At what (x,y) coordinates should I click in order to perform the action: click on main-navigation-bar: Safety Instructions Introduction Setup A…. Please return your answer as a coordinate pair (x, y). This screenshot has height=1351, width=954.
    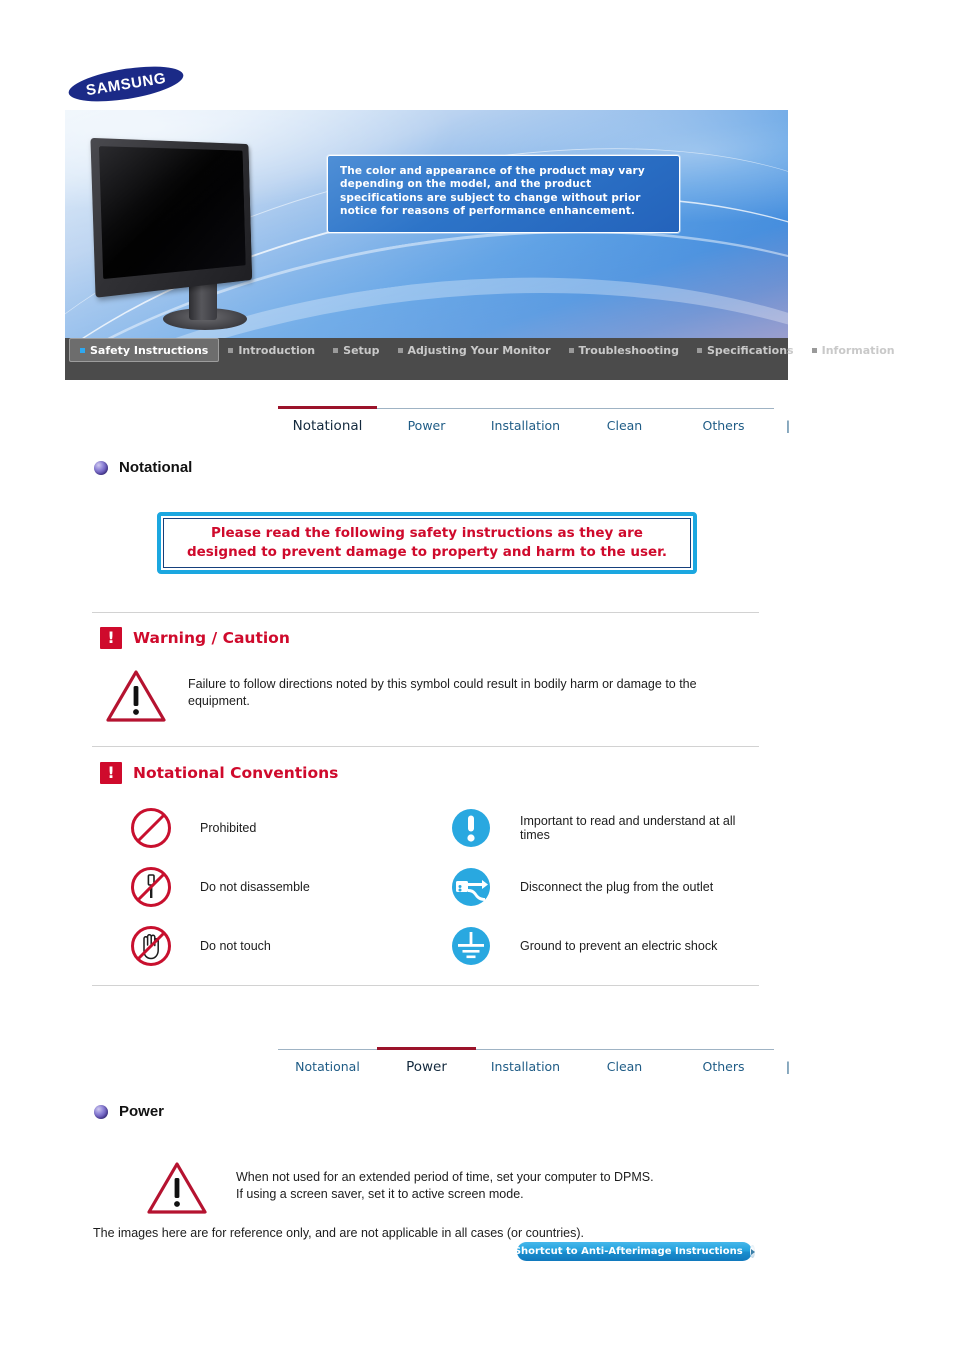
    Looking at the image, I should click on (480, 359).